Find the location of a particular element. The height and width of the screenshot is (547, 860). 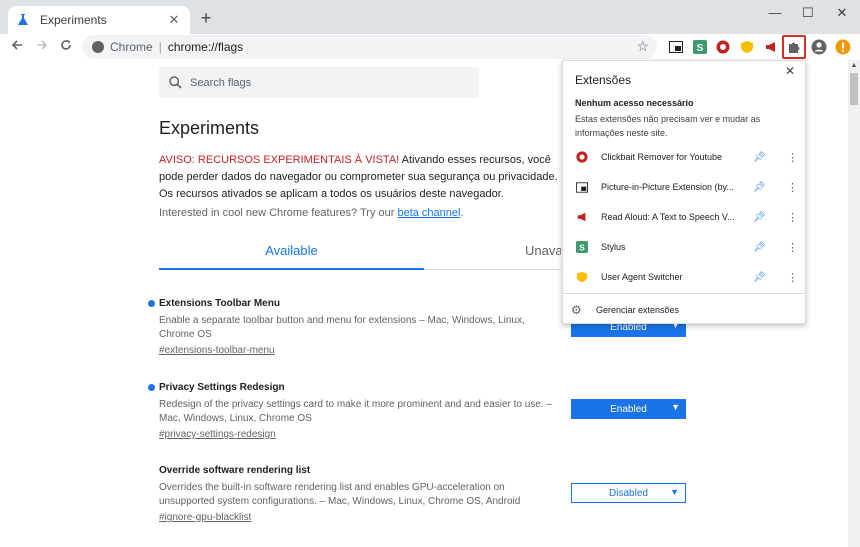

window-close-button: ✕ is located at coordinates (842, 13).